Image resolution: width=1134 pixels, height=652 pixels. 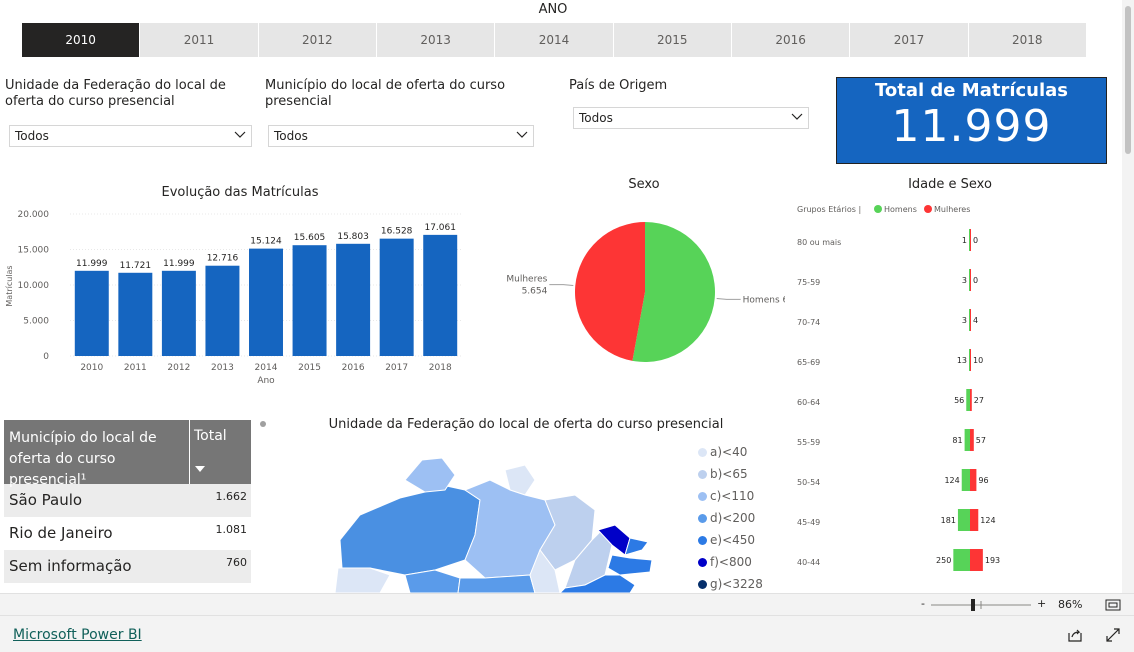 What do you see at coordinates (952, 209) in the screenshot?
I see `legend-label-mulheres: Mulheres` at bounding box center [952, 209].